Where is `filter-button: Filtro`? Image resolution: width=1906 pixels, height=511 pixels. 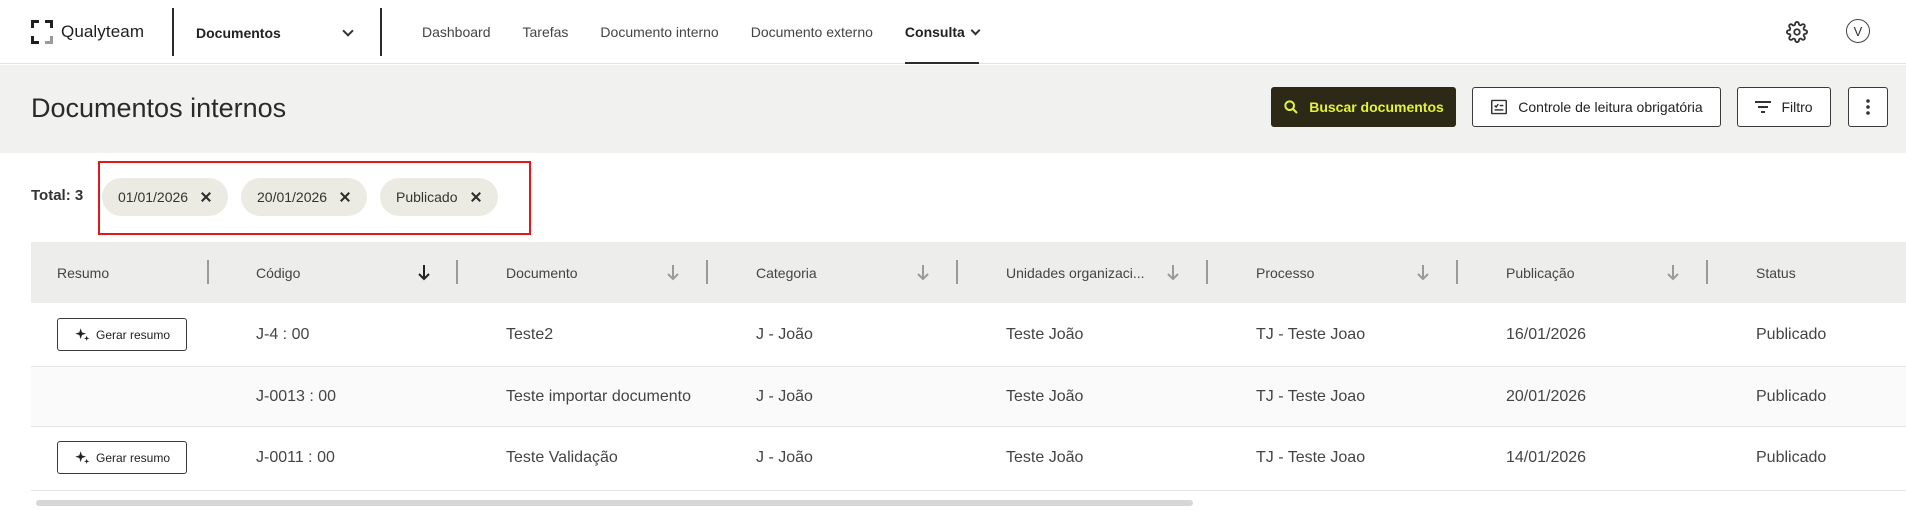
filter-button: Filtro is located at coordinates (1784, 107).